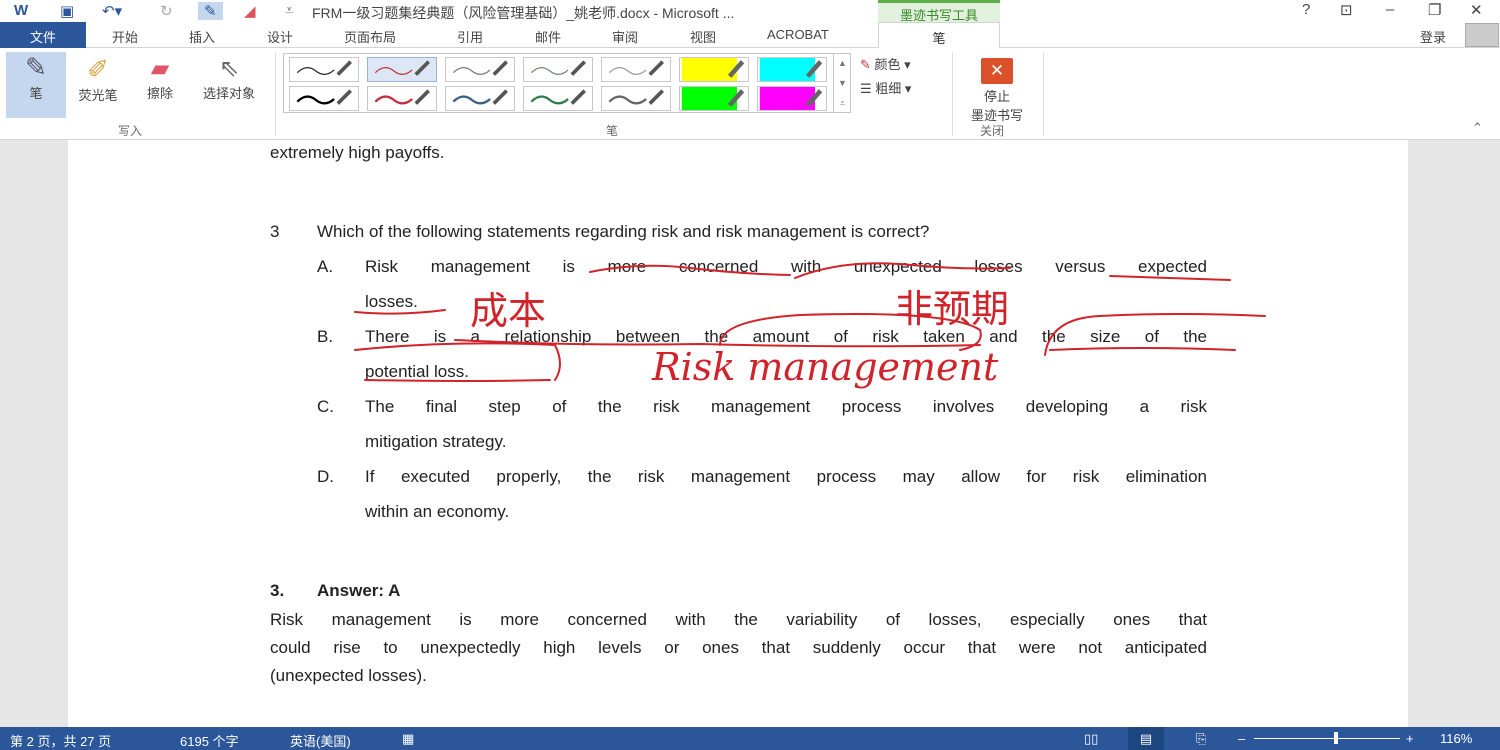 The image size is (1500, 750). What do you see at coordinates (1390, 9) in the screenshot?
I see `minimize-button: –` at bounding box center [1390, 9].